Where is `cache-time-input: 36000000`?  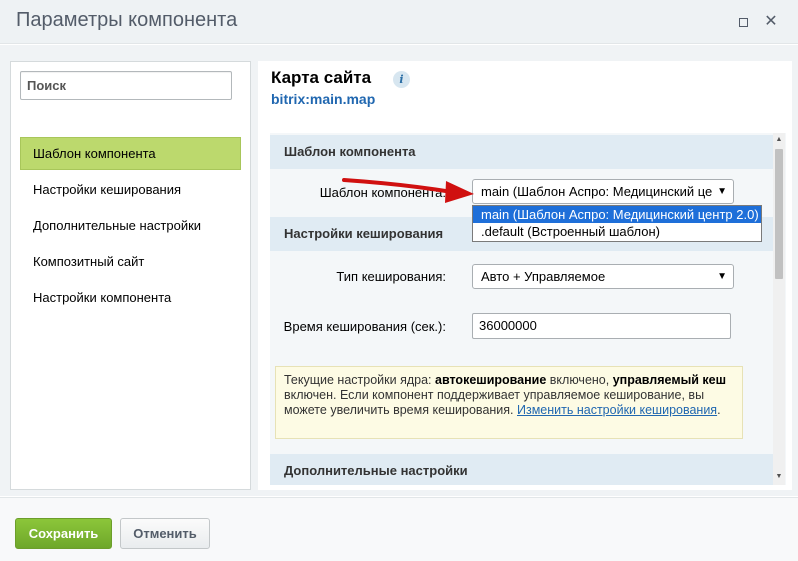
cache-time-input: 36000000 is located at coordinates (601, 326).